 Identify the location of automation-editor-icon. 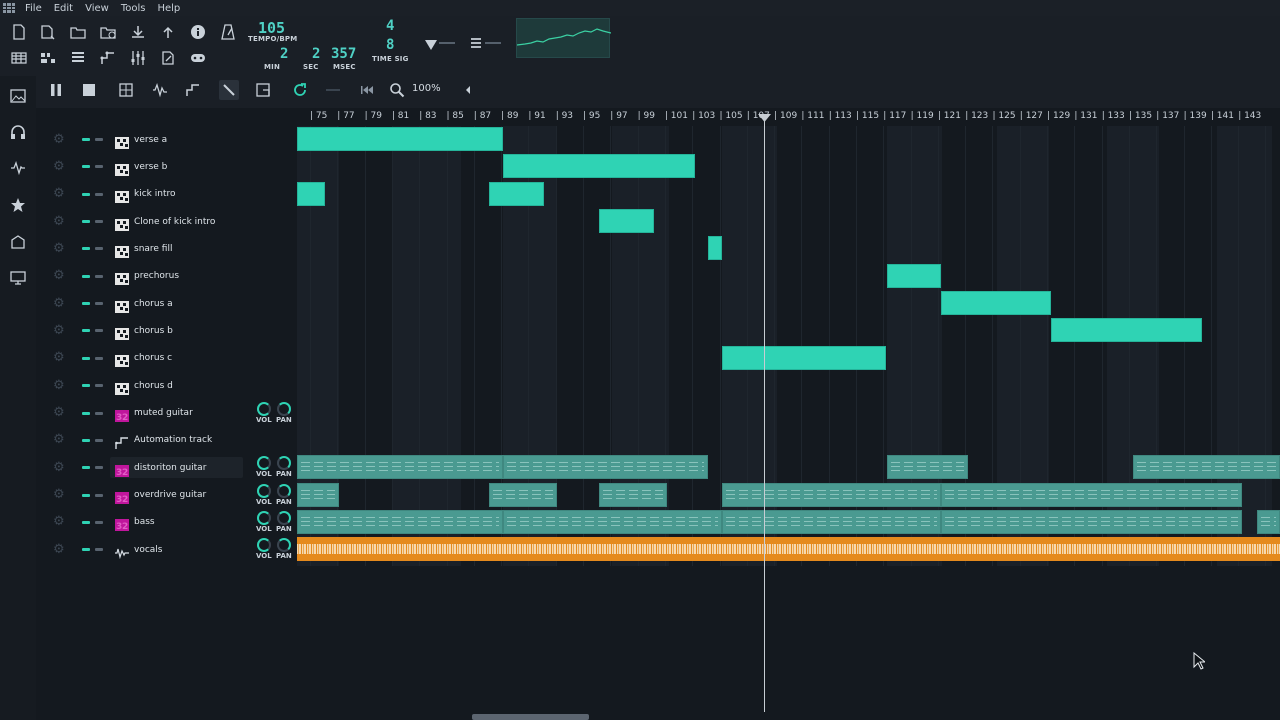
(108, 58).